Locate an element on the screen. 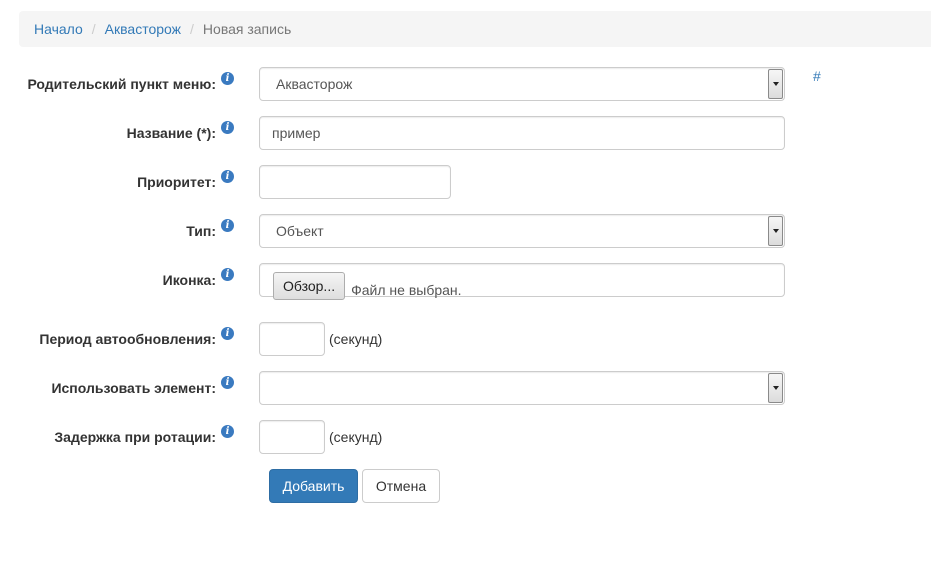  rotation-delay-unit: (секунд) is located at coordinates (356, 437).